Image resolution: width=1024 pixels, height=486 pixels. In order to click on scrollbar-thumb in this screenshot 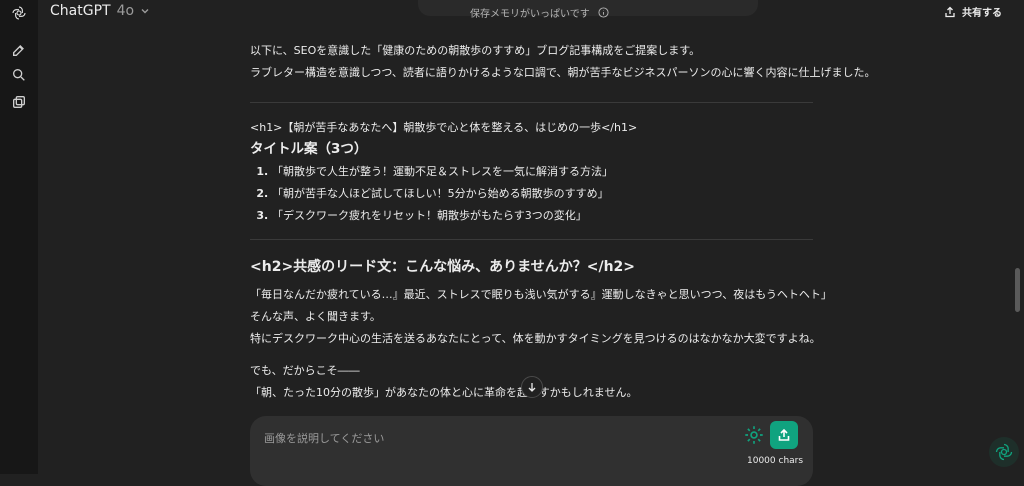, I will do `click(1017, 290)`.